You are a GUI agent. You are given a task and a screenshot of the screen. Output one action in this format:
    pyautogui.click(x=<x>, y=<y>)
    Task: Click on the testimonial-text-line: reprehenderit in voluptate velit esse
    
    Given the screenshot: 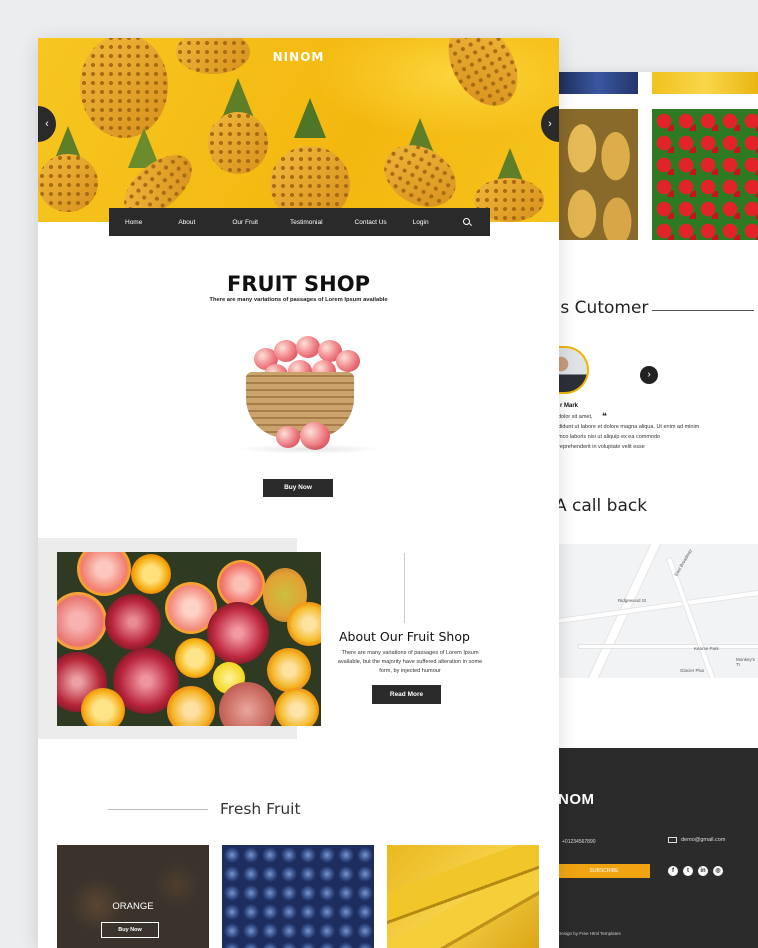 What is the action you would take?
    pyautogui.click(x=601, y=447)
    